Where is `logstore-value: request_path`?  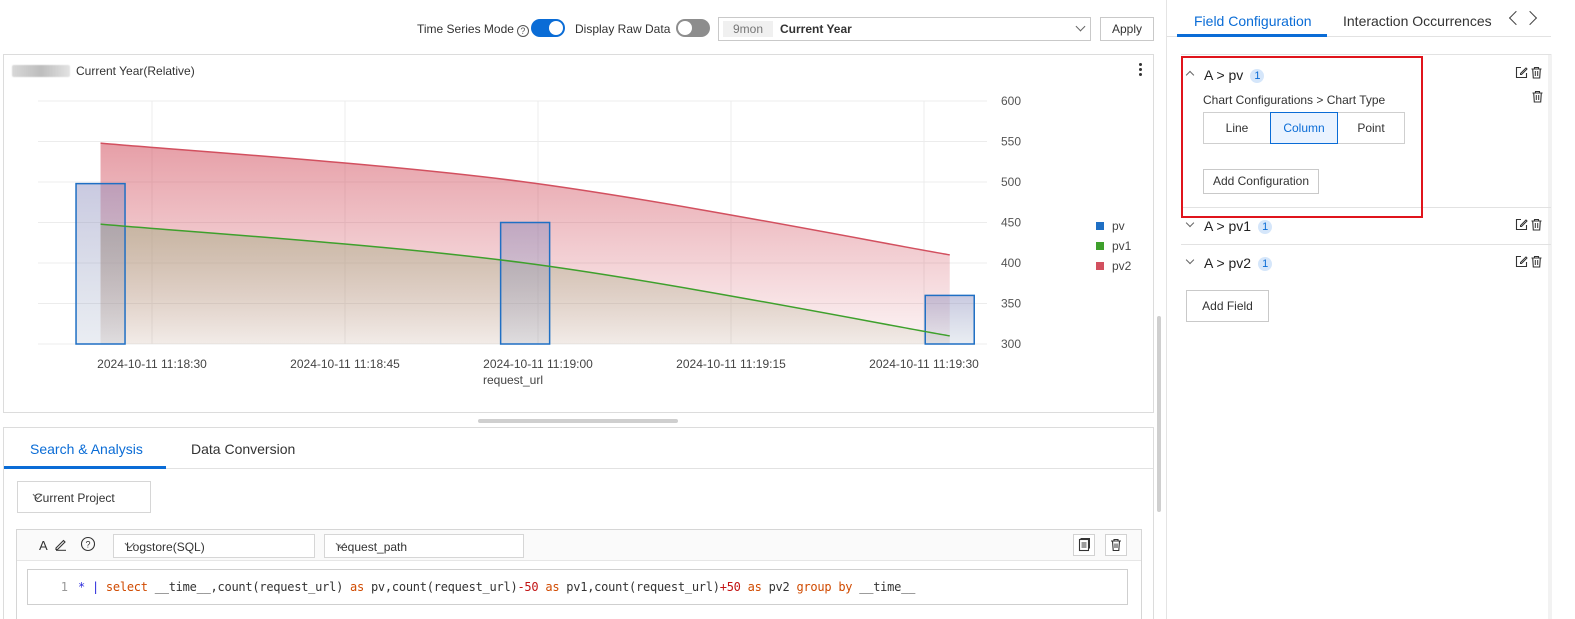
logstore-value: request_path is located at coordinates (372, 547).